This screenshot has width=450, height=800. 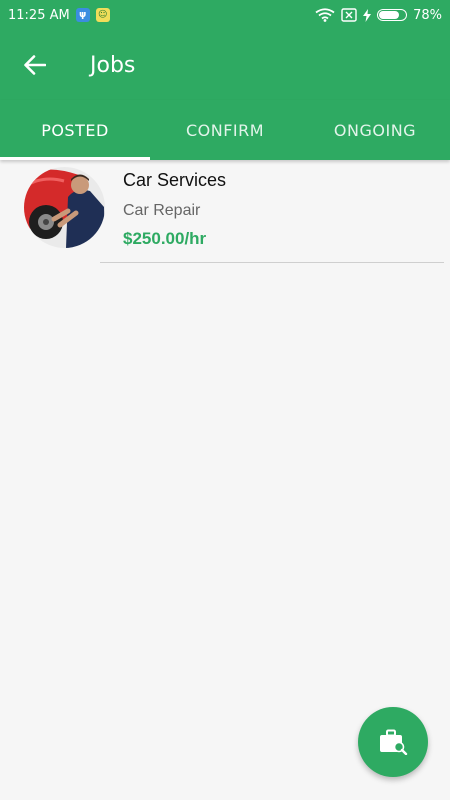 I want to click on battery-icon, so click(x=392, y=15).